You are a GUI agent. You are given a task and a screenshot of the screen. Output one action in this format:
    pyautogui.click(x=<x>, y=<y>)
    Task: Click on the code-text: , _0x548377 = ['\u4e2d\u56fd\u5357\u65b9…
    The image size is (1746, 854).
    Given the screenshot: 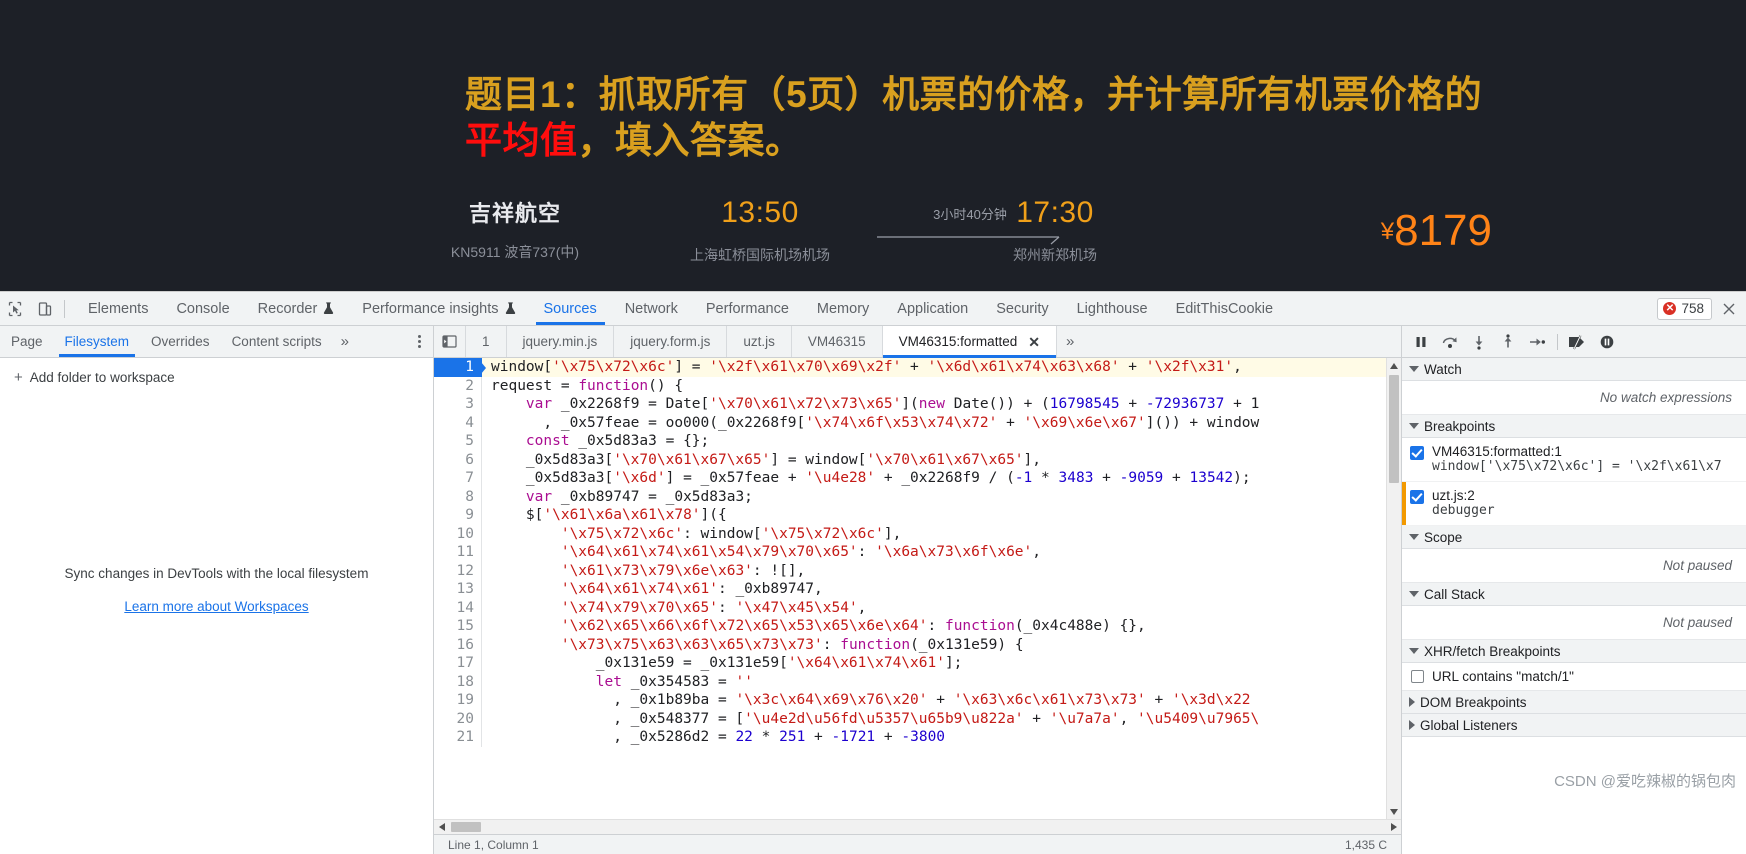 What is the action you would take?
    pyautogui.click(x=870, y=719)
    